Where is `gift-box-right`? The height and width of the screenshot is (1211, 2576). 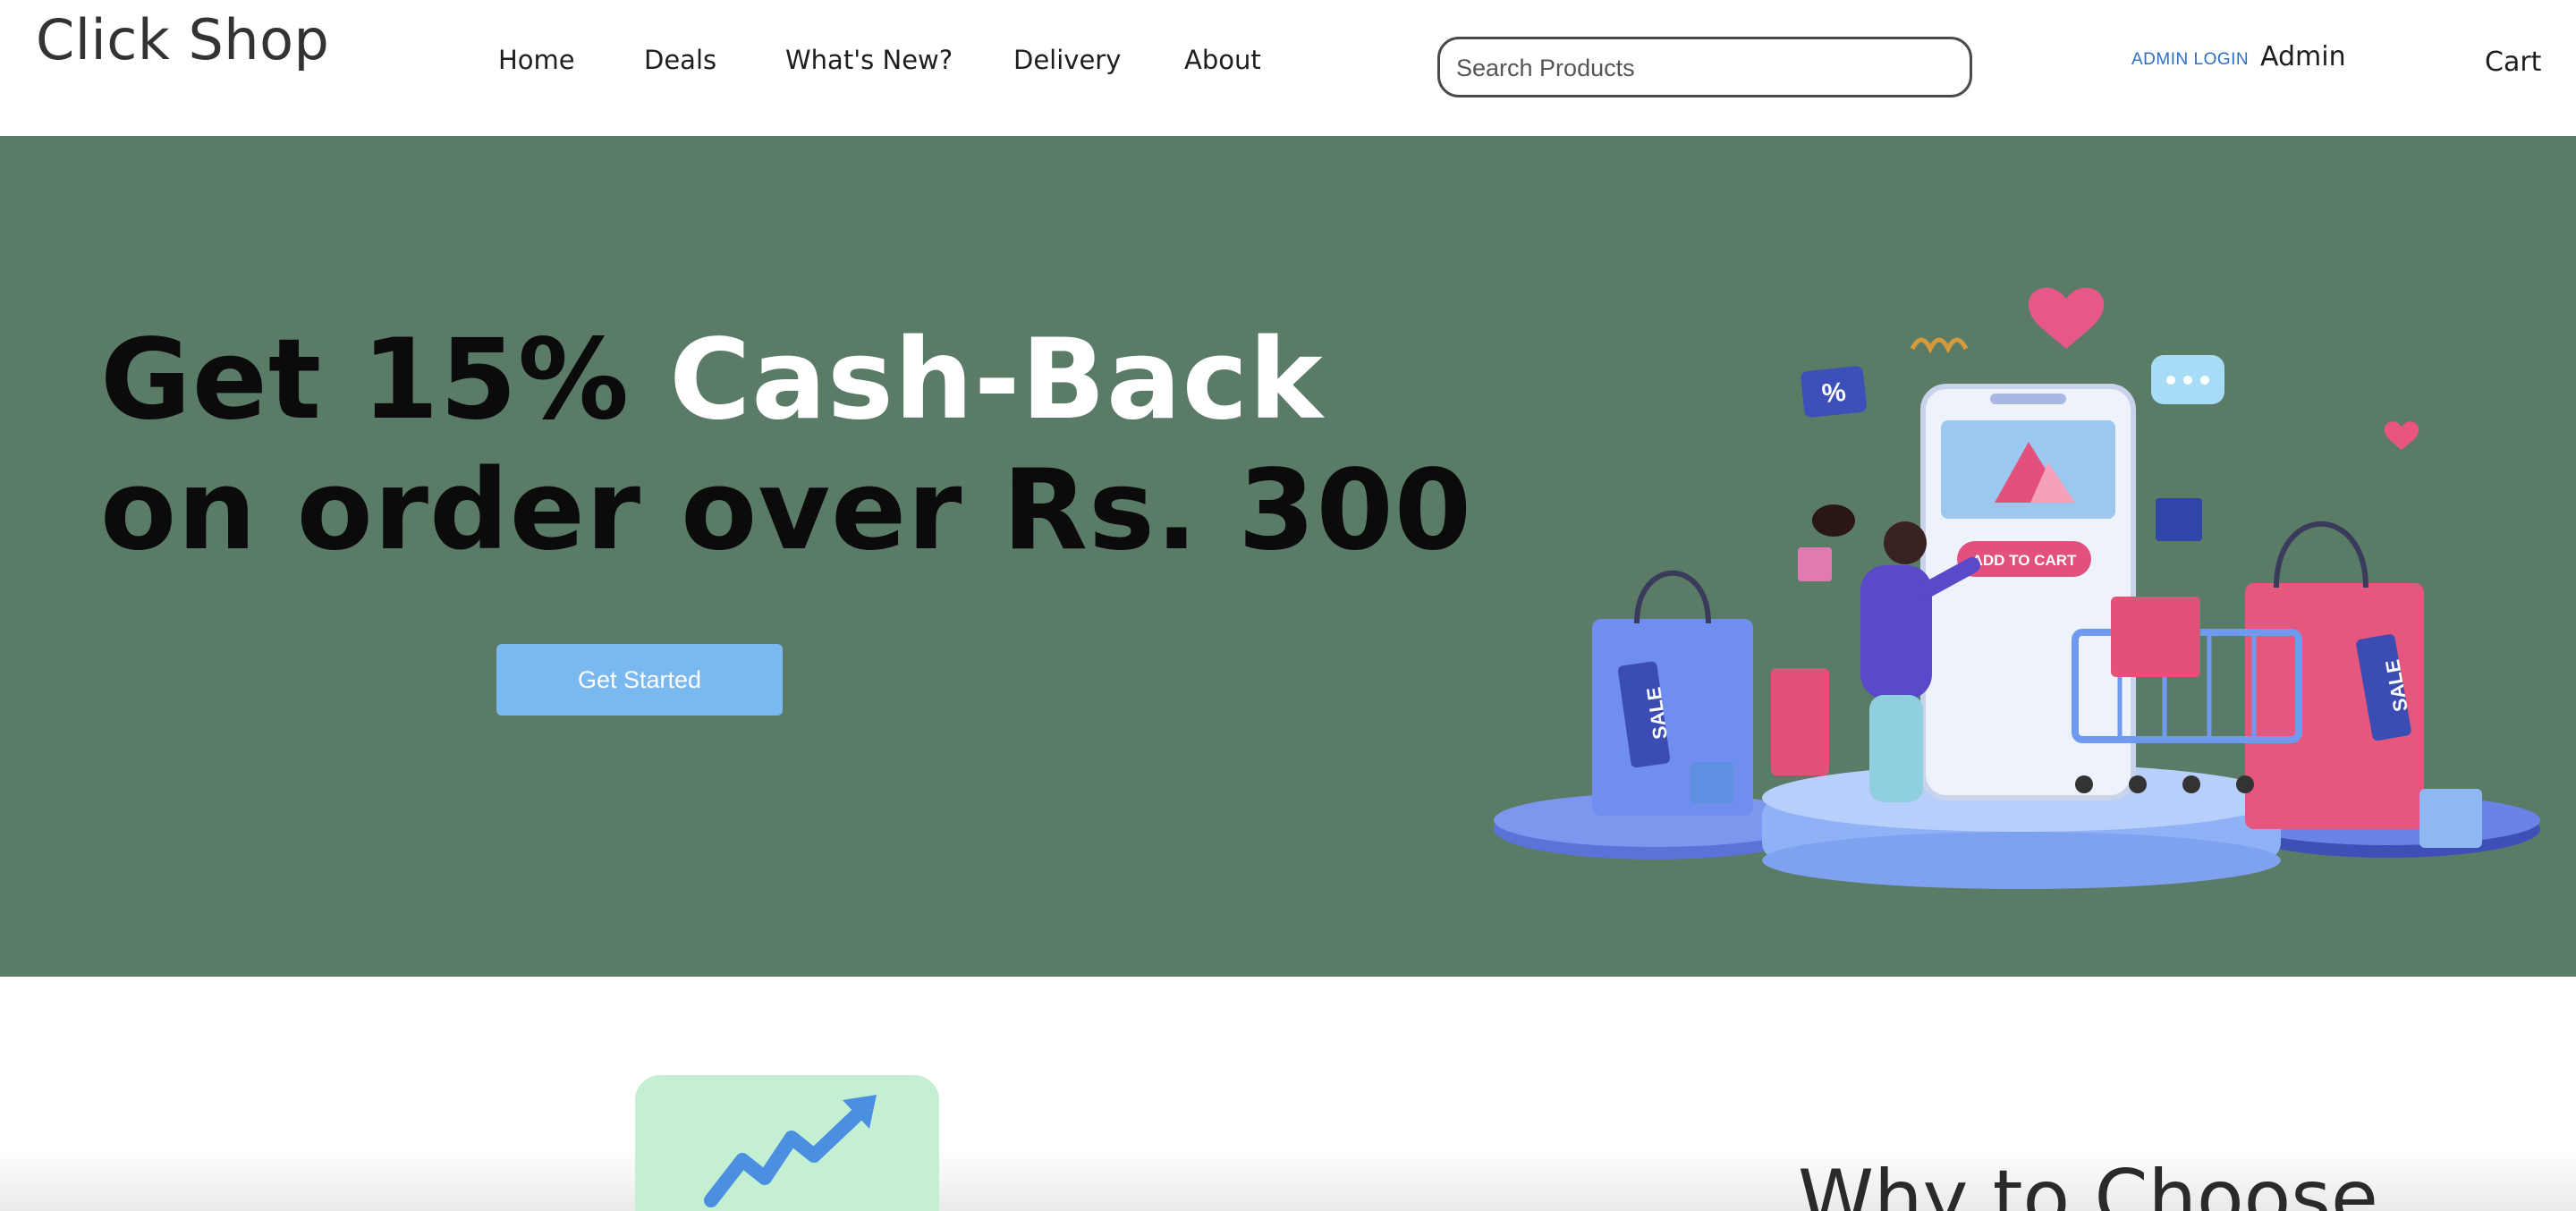 gift-box-right is located at coordinates (2450, 818).